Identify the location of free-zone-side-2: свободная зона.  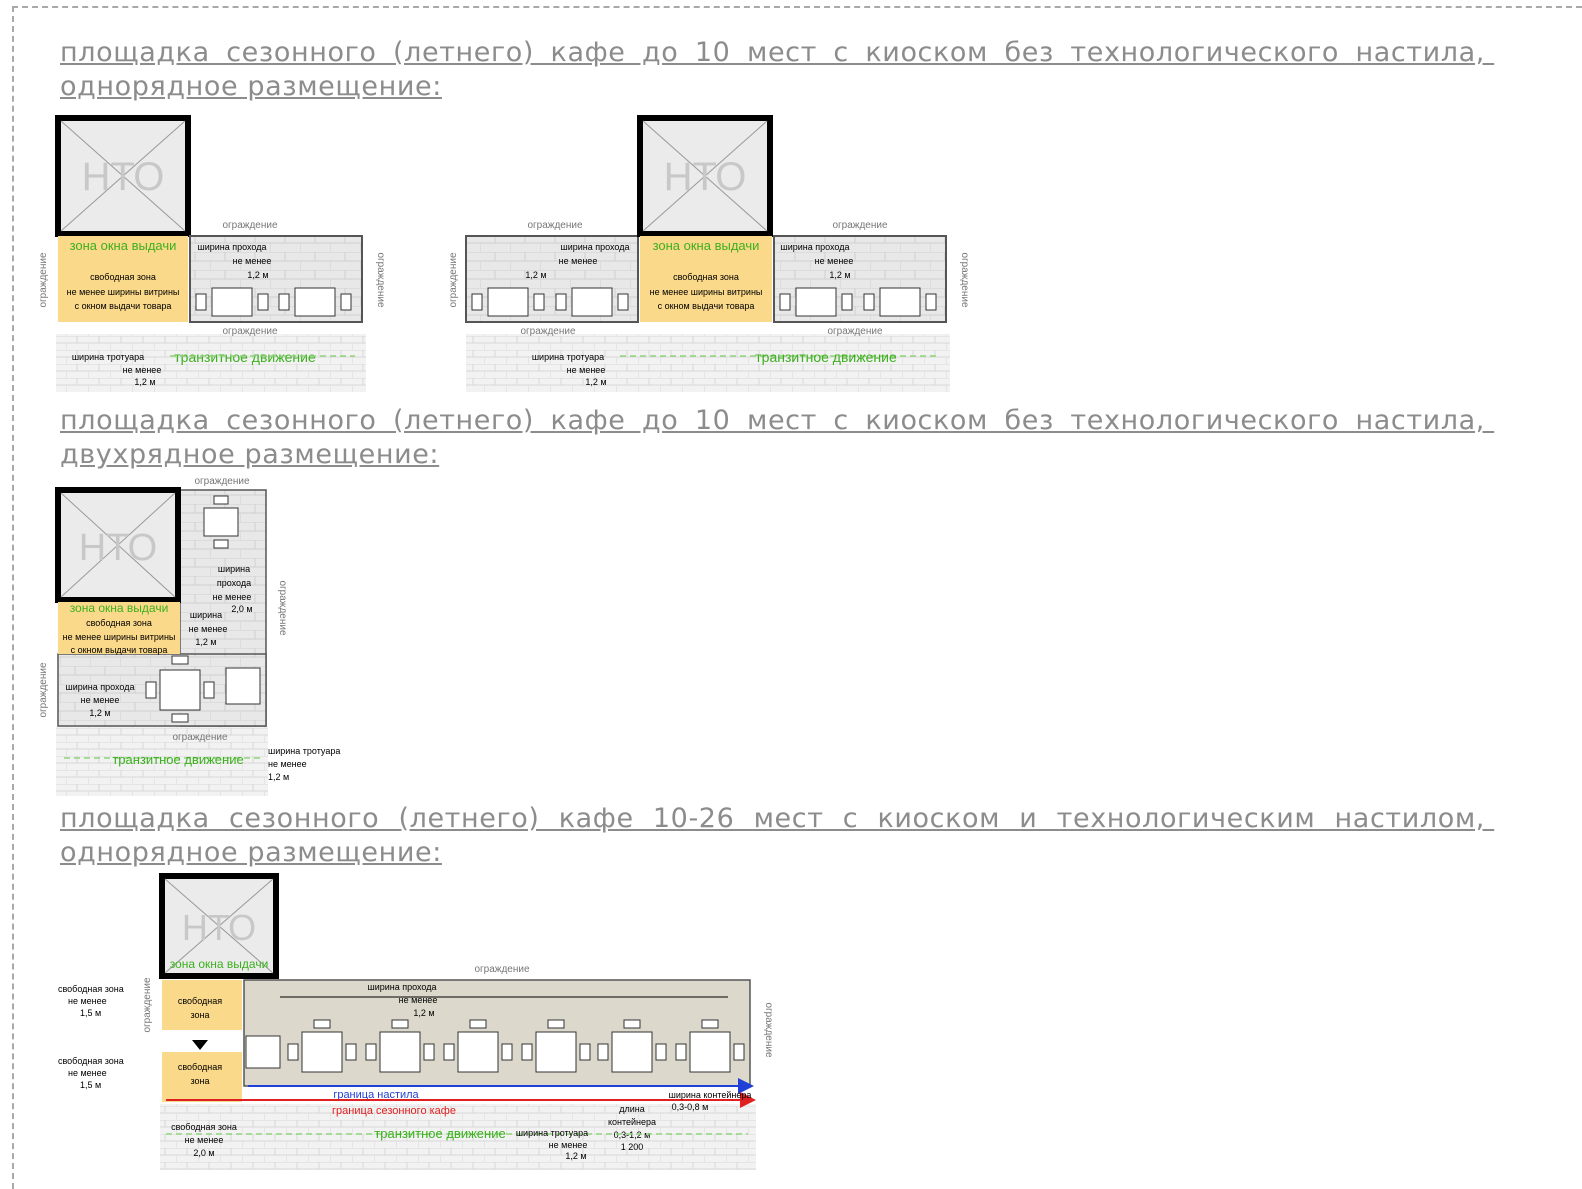
(91, 1061).